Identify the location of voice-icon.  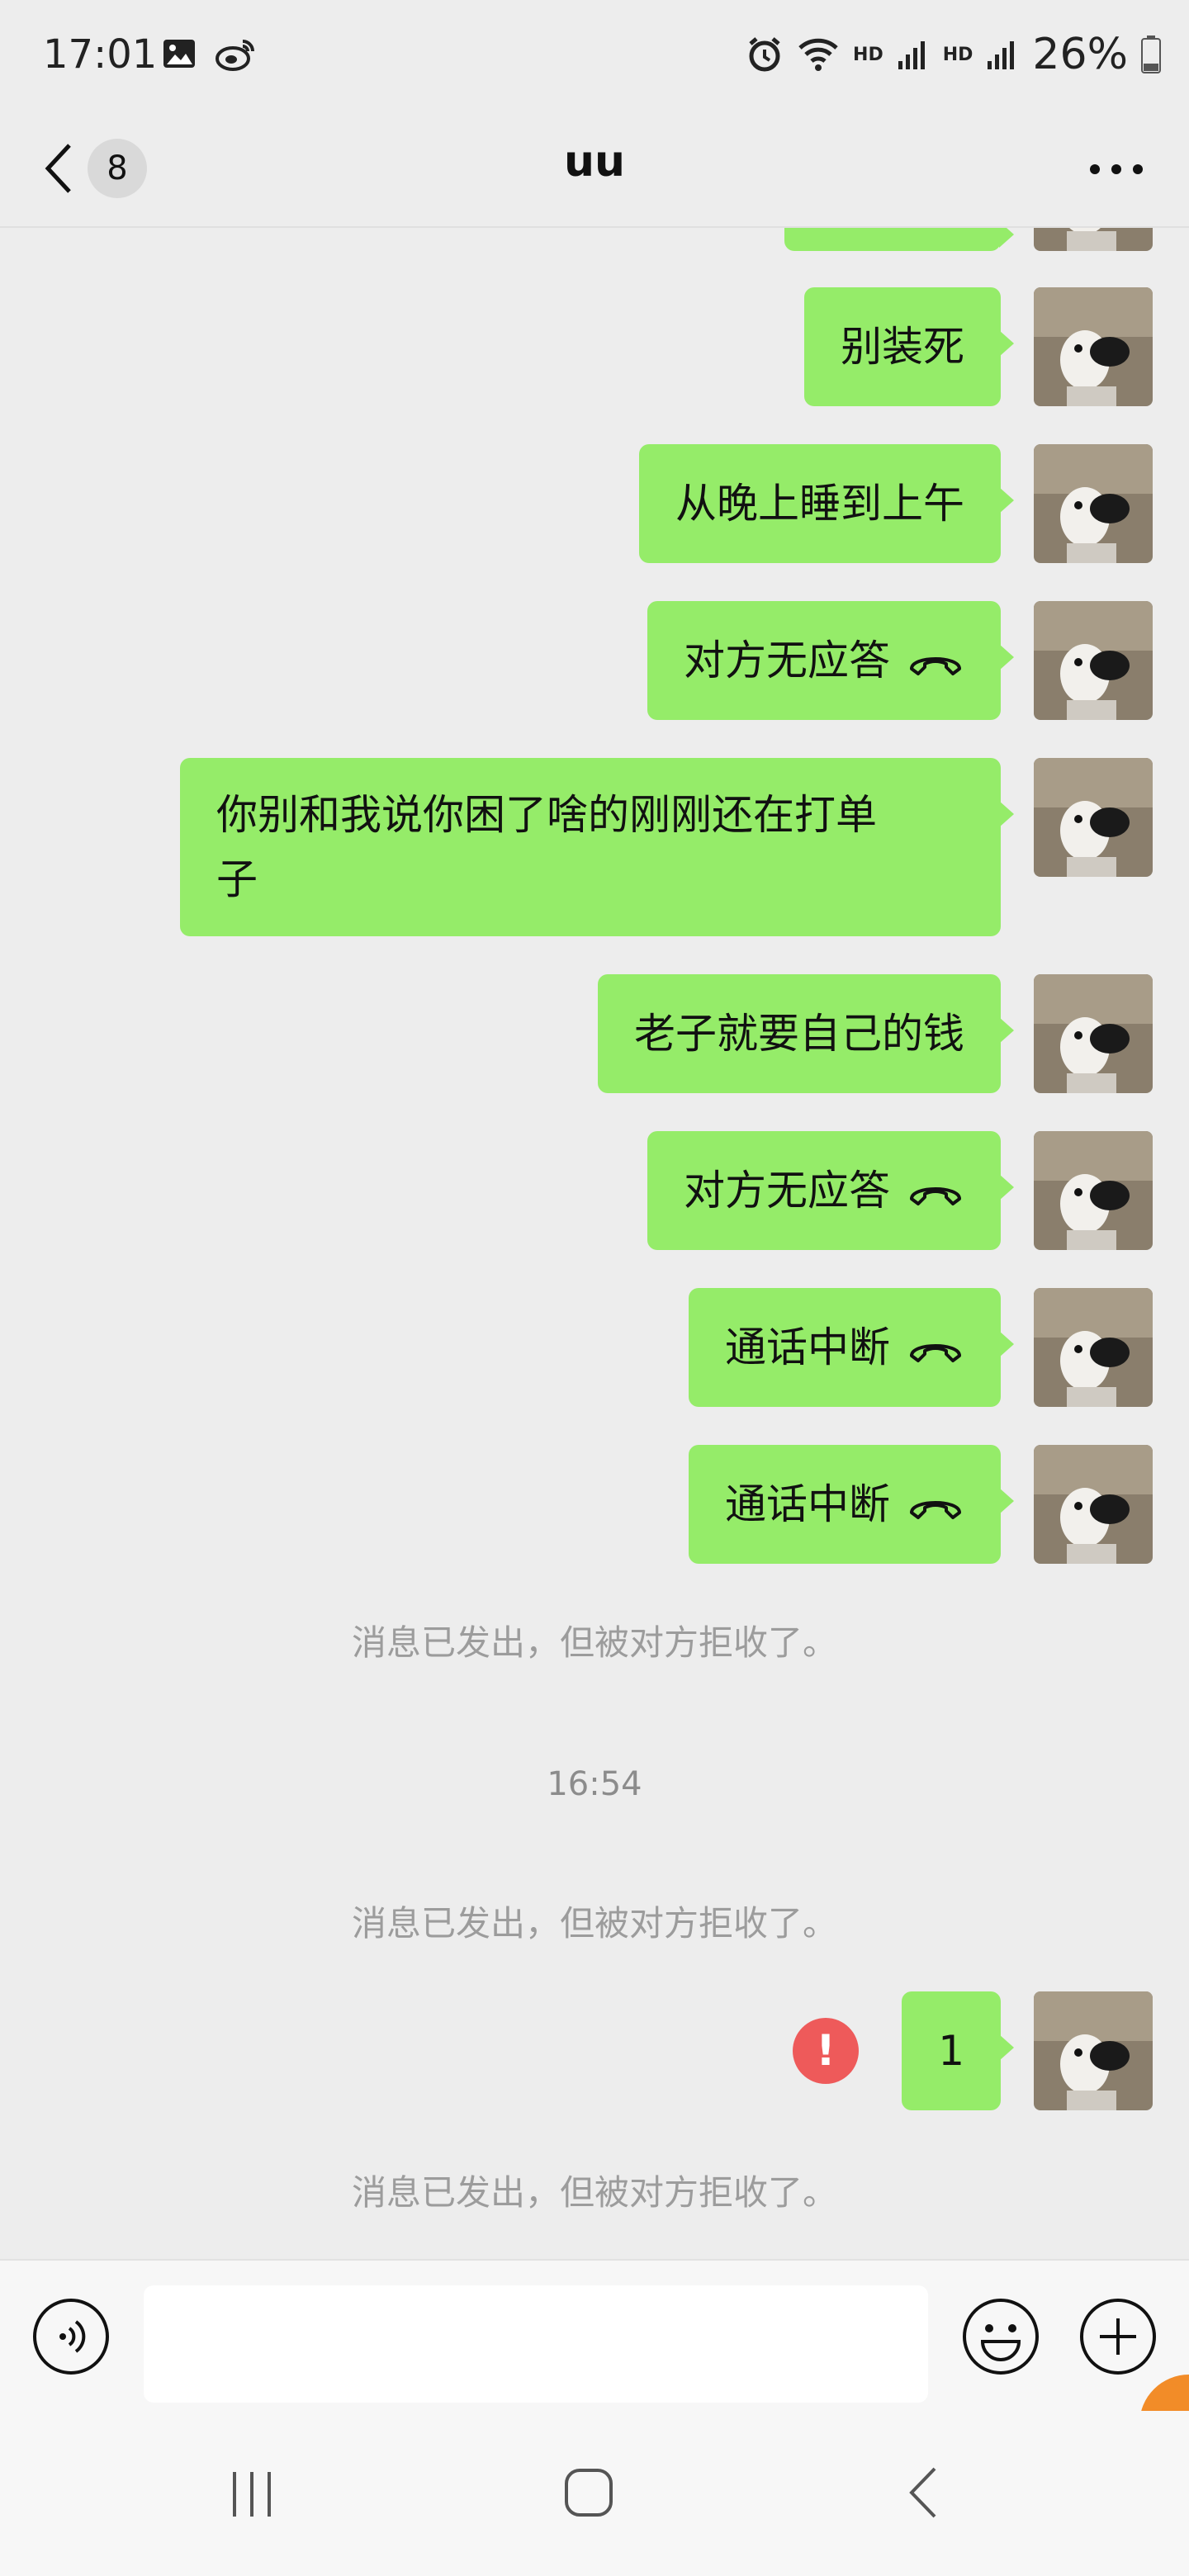
(71, 2337).